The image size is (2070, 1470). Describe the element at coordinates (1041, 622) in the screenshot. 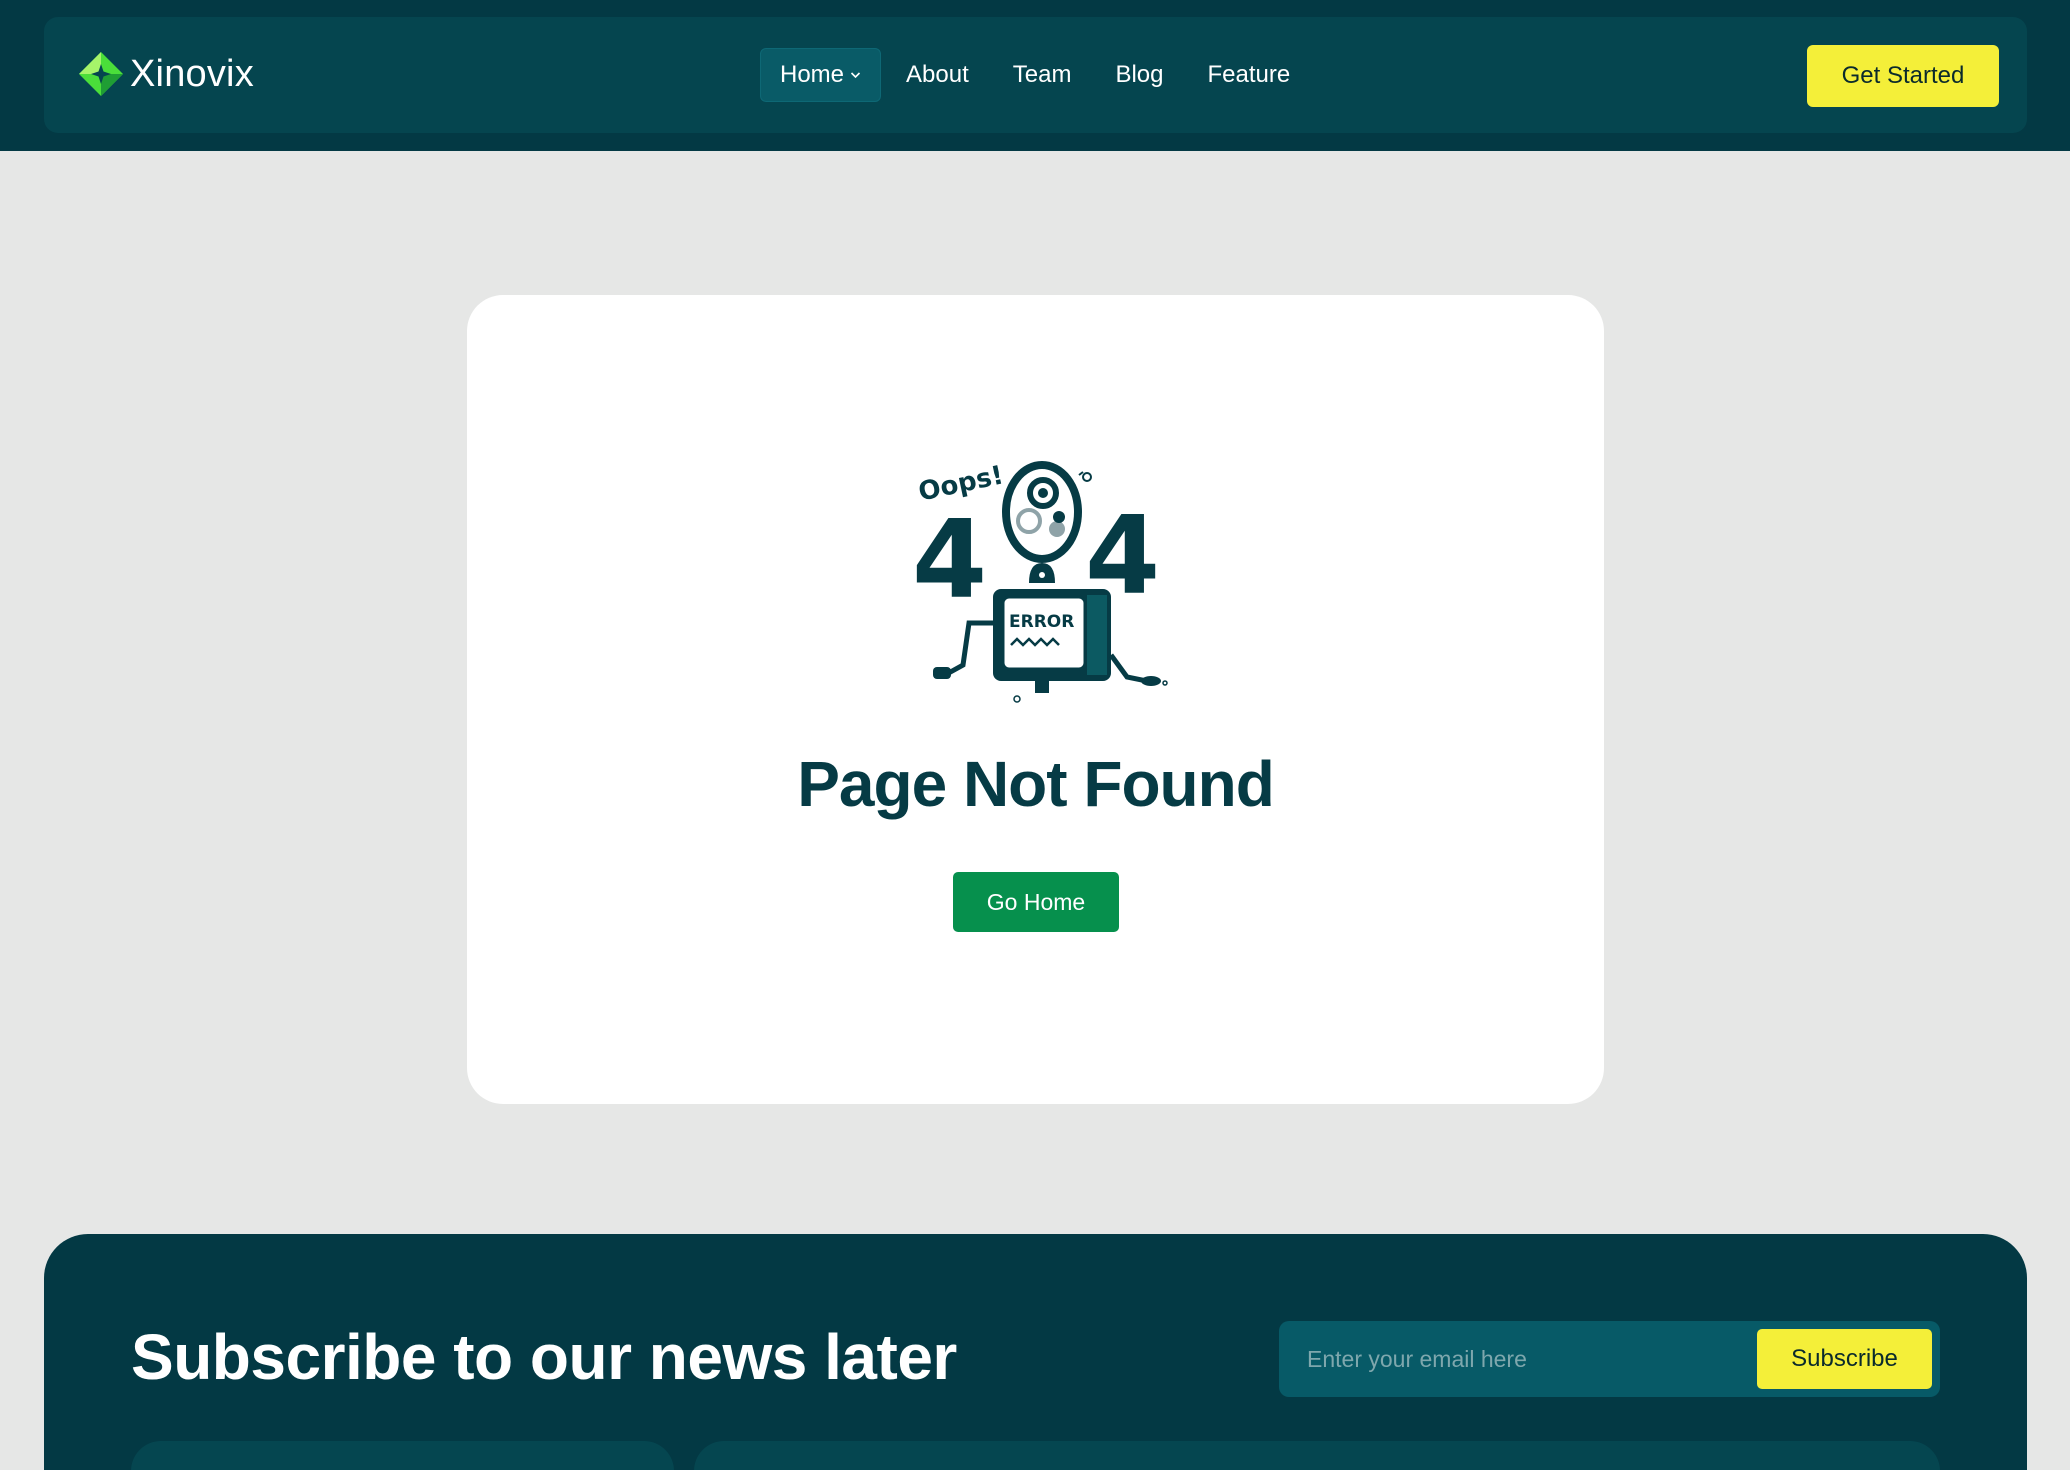

I see `error-screen-text: ERROR` at that location.